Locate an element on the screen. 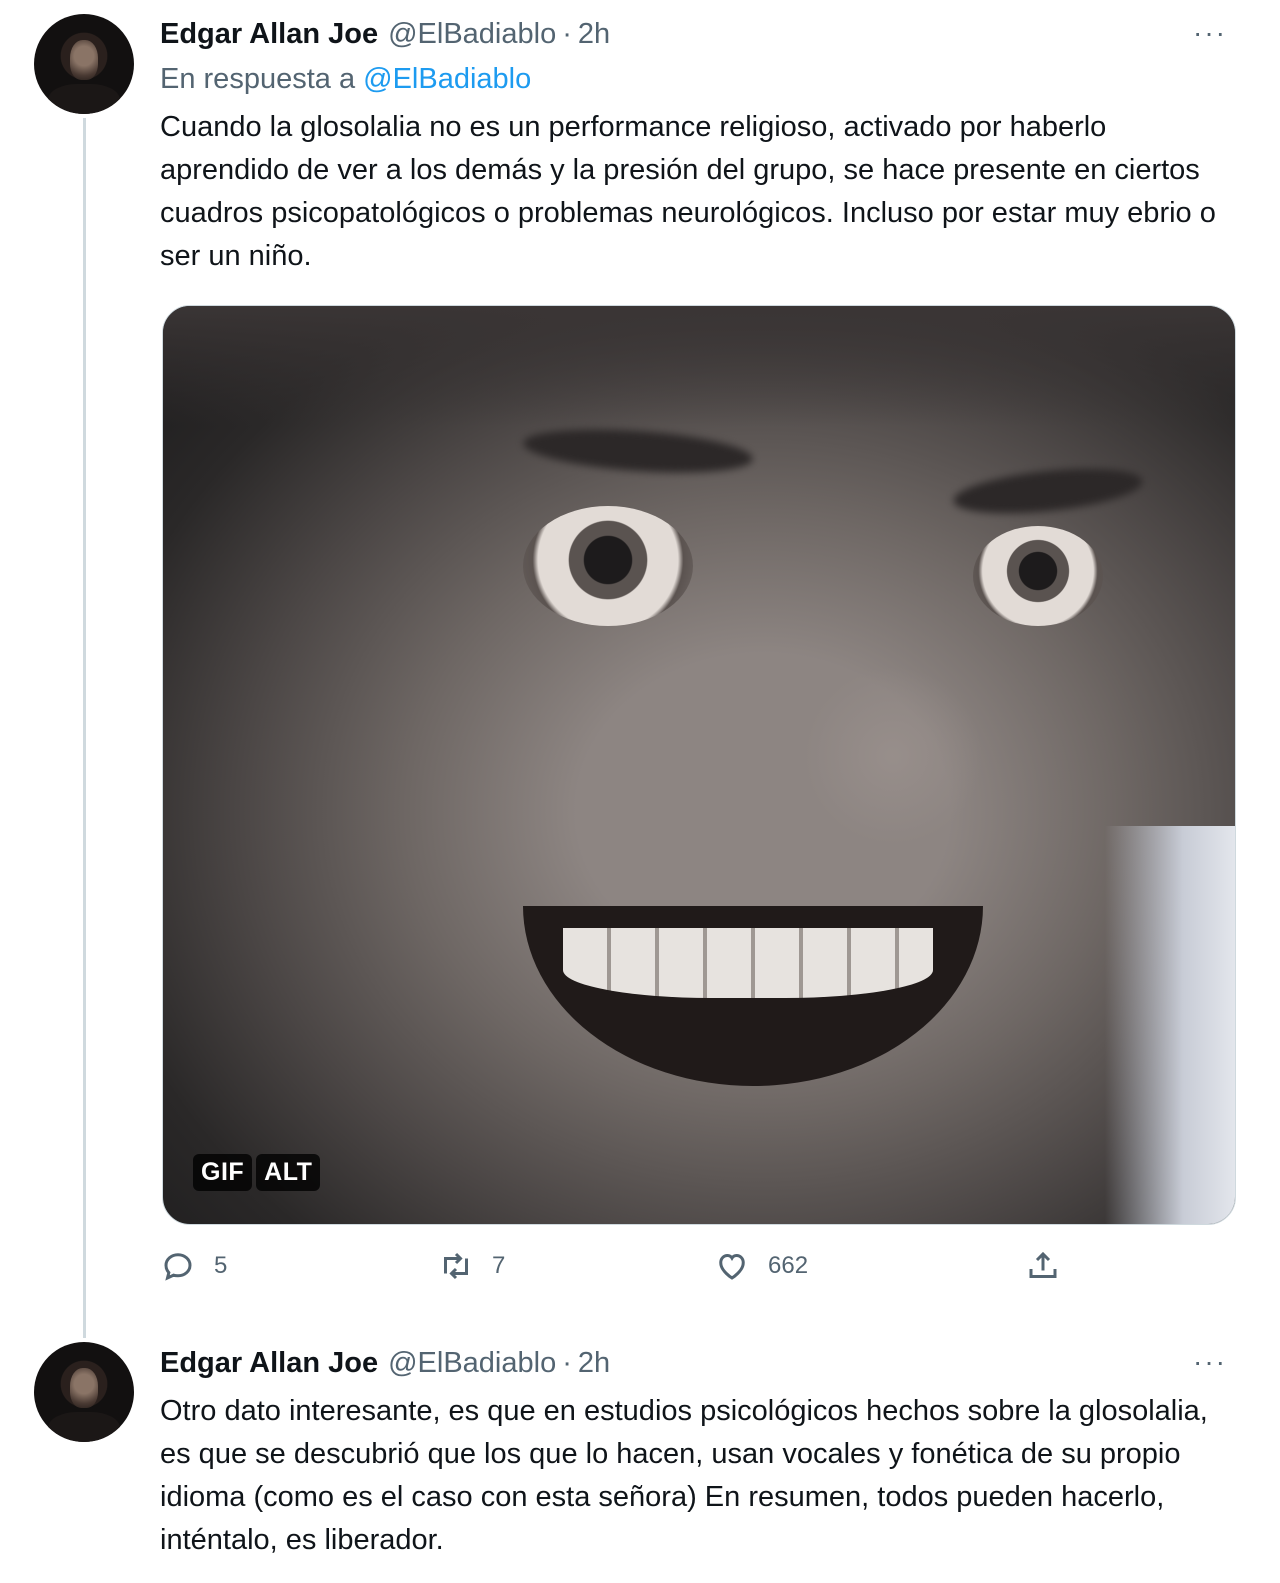 Image resolution: width=1280 pixels, height=1583 pixels. thread-connector-line is located at coordinates (84, 728).